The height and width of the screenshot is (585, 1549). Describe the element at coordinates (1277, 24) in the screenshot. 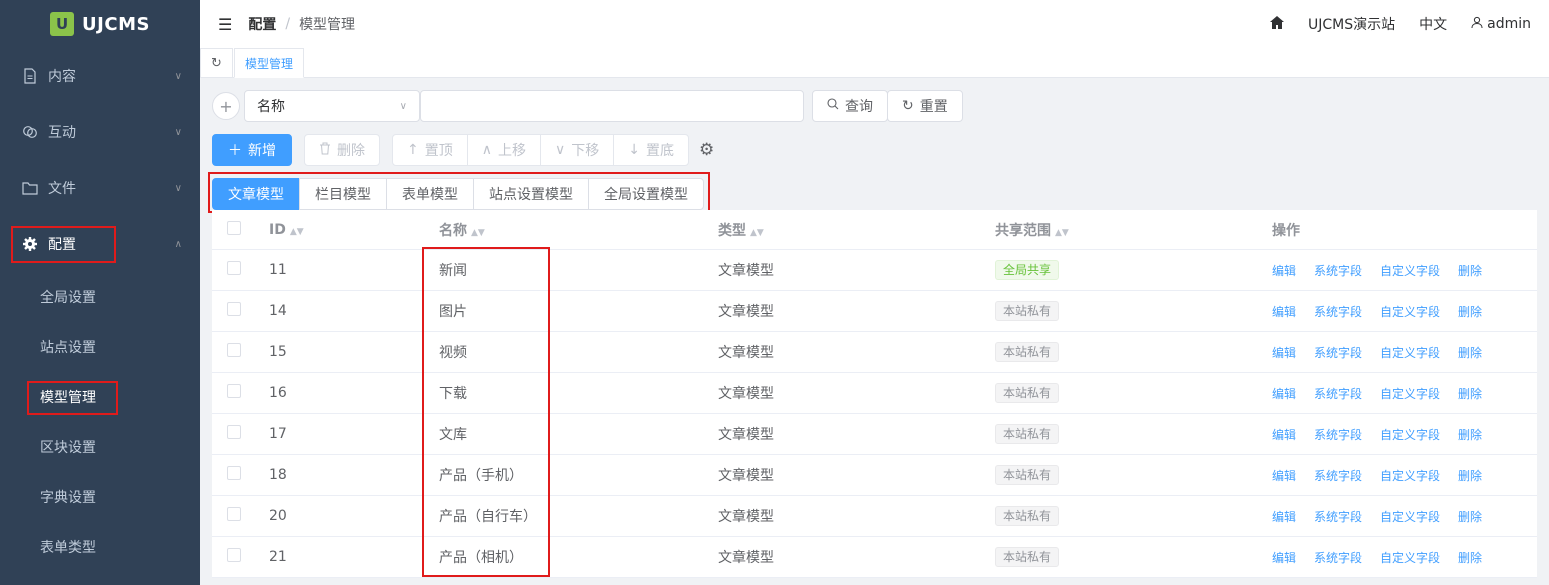

I see `home-icon` at that location.